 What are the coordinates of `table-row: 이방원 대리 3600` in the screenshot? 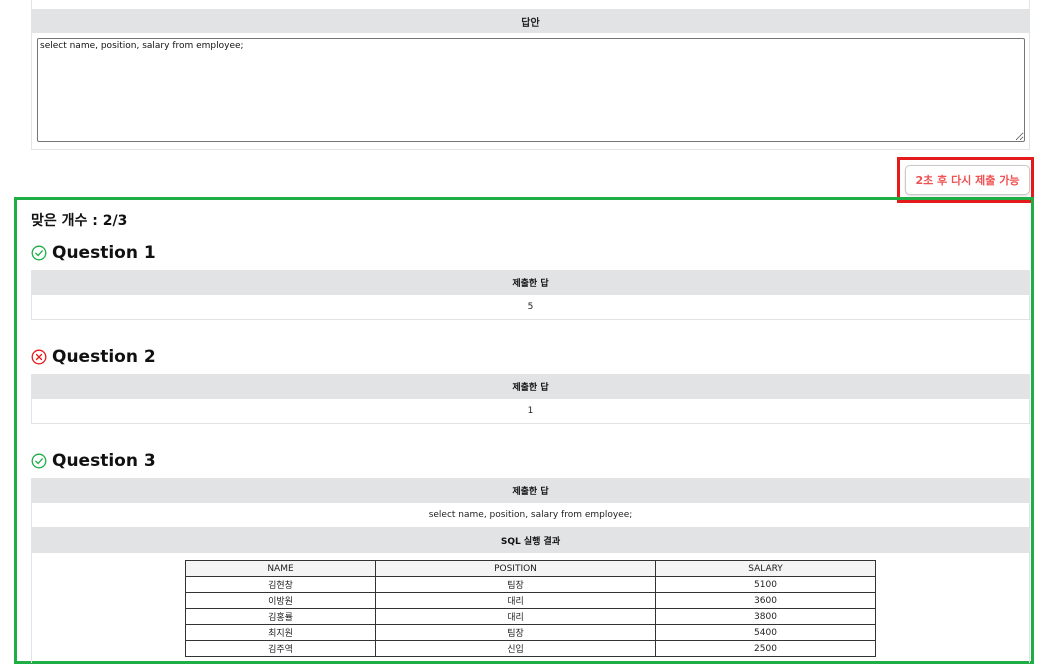 It's located at (530, 600).